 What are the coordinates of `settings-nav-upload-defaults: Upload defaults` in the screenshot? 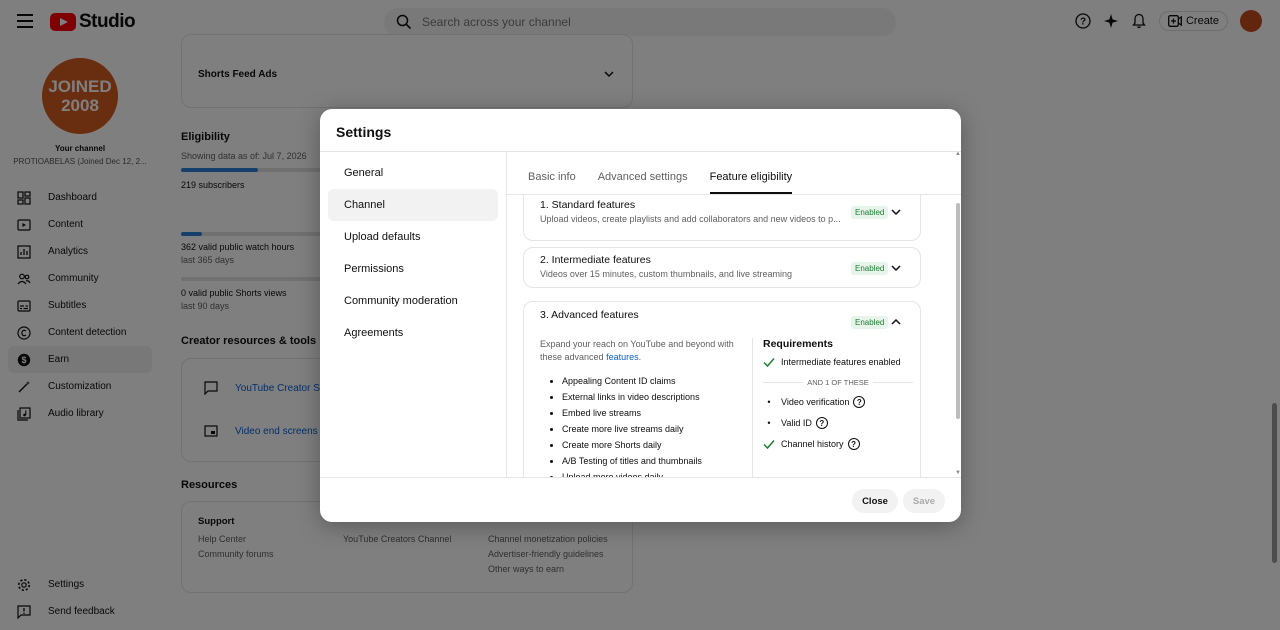 It's located at (413, 237).